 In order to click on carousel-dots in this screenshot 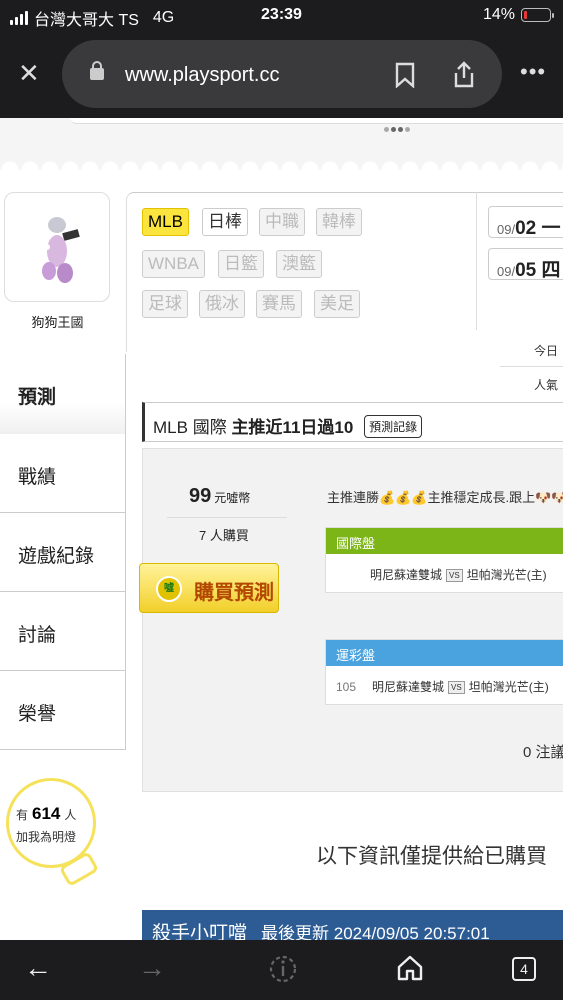, I will do `click(397, 129)`.